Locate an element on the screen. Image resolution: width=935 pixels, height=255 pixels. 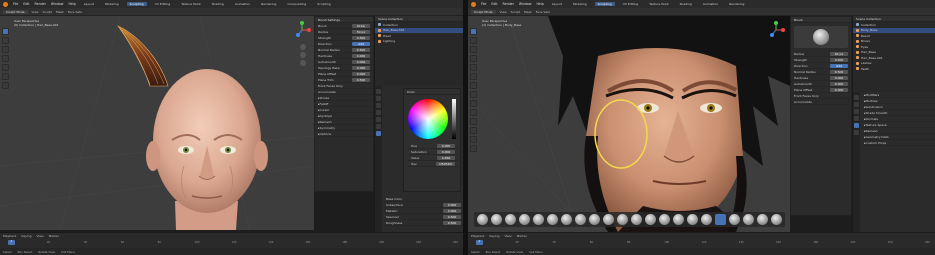
menu-edit: Edit is located at coordinates (494, 4).